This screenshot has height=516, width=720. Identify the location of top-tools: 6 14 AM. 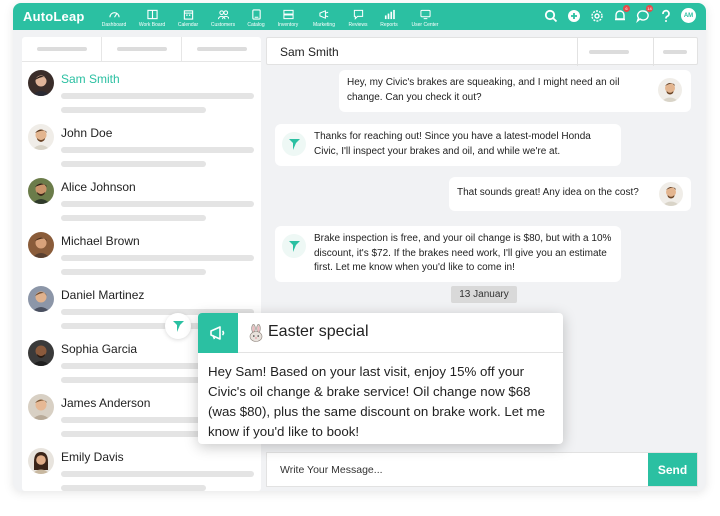
(615, 14).